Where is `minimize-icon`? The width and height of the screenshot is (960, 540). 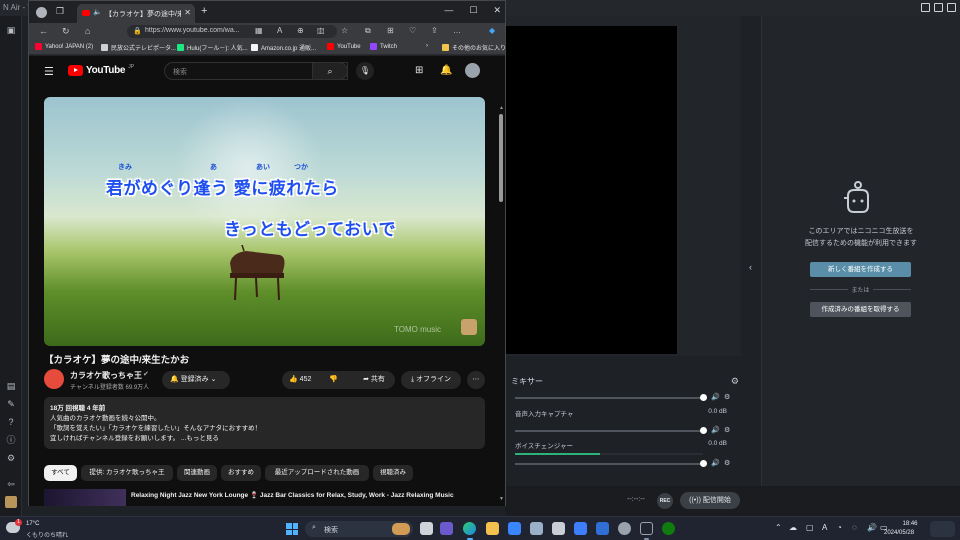 minimize-icon is located at coordinates (925, 7).